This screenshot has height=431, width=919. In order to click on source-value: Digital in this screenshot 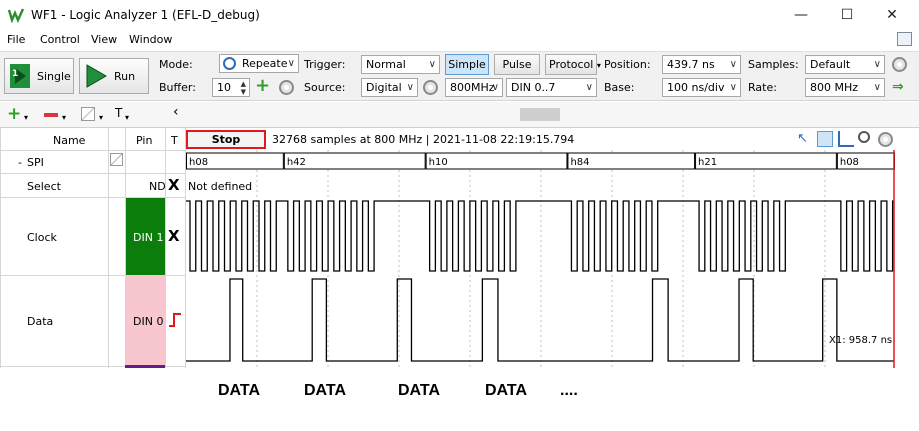, I will do `click(384, 87)`.